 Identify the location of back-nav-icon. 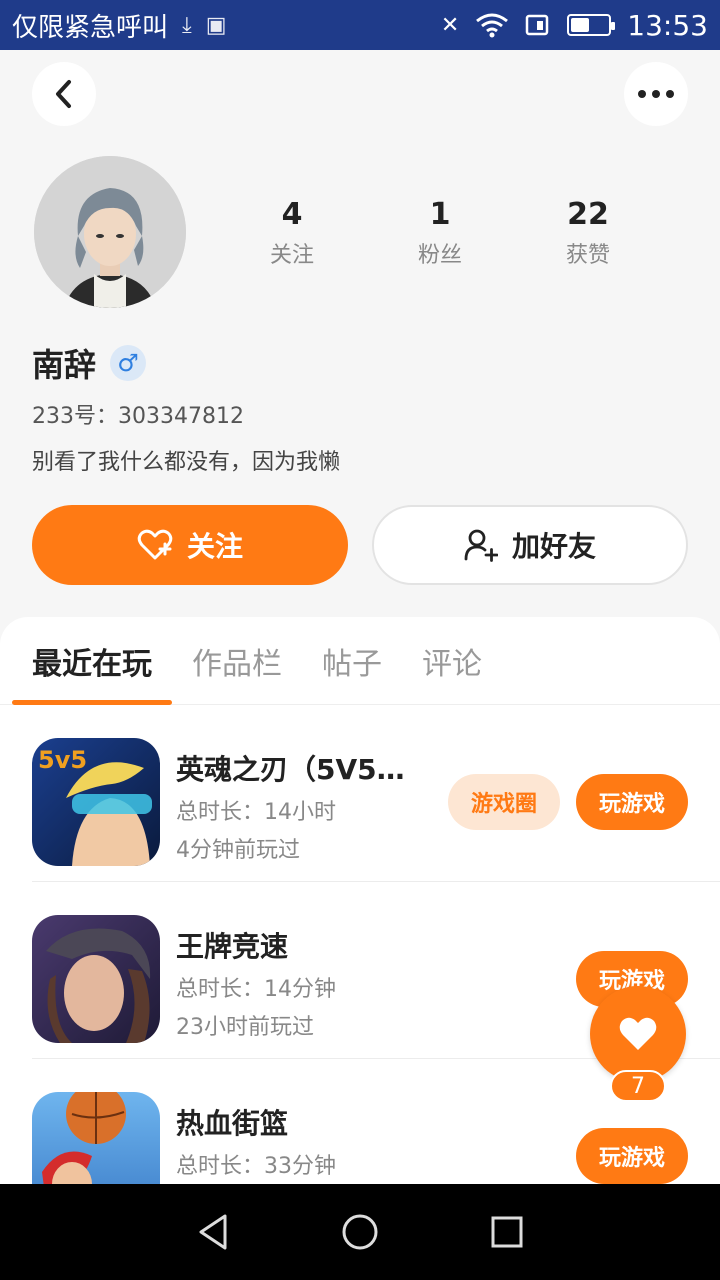
(213, 1232).